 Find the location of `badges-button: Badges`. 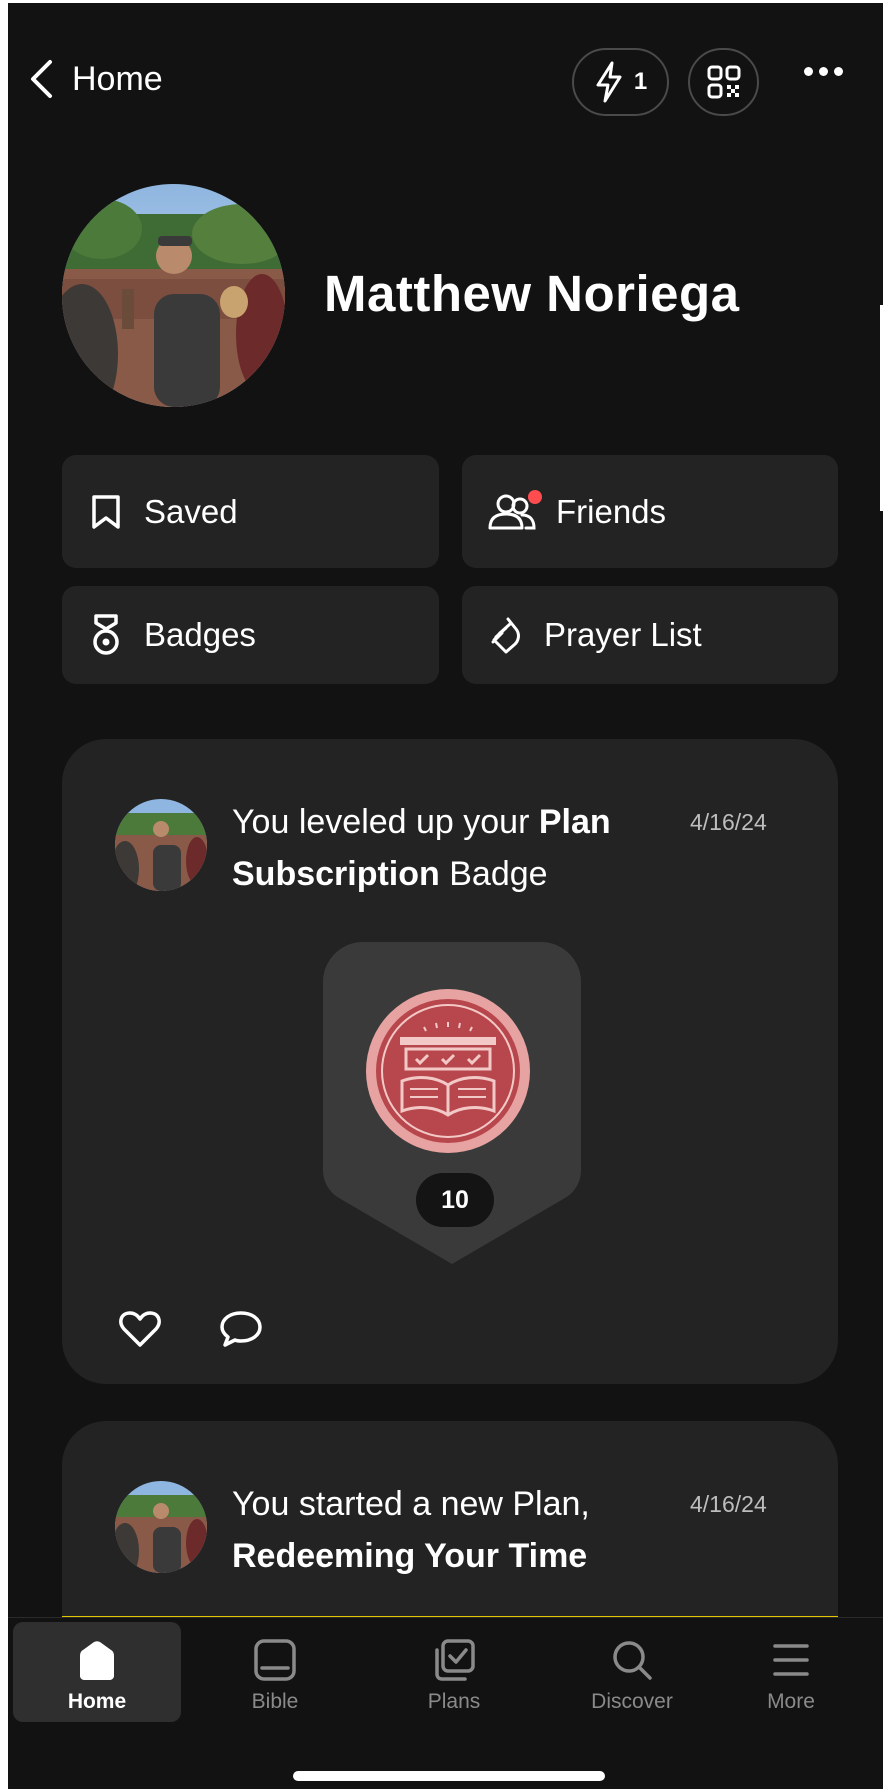

badges-button: Badges is located at coordinates (250, 635).